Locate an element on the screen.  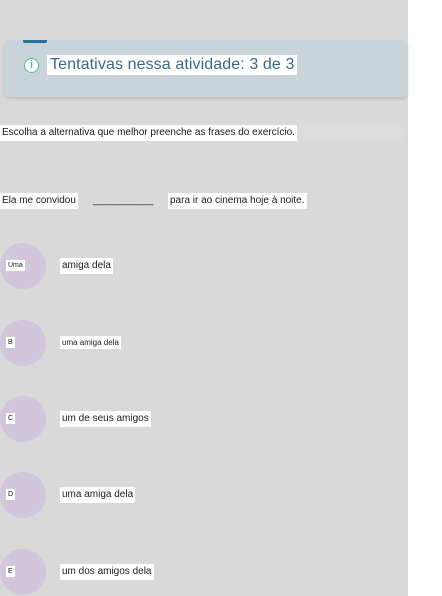
attempts-text: Tentativas nessa atividade: 3 de 3 is located at coordinates (172, 65).